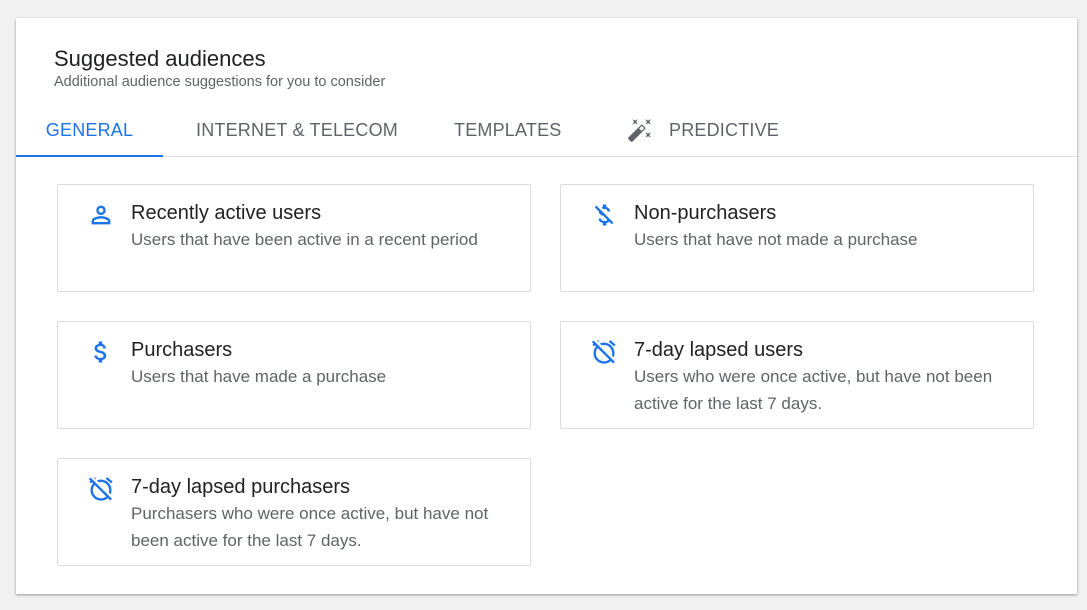 The image size is (1087, 610). I want to click on tab-predictive: PREDICTIVE, so click(703, 130).